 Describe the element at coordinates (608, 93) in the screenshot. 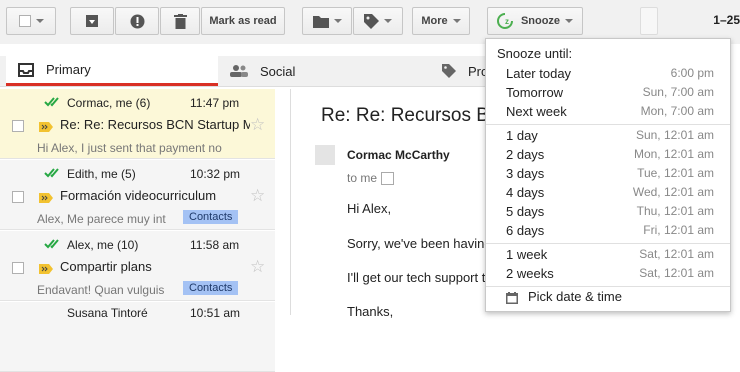

I see `snooze-option-tomorrow: Tomorrow Sun, 7:00 am` at that location.